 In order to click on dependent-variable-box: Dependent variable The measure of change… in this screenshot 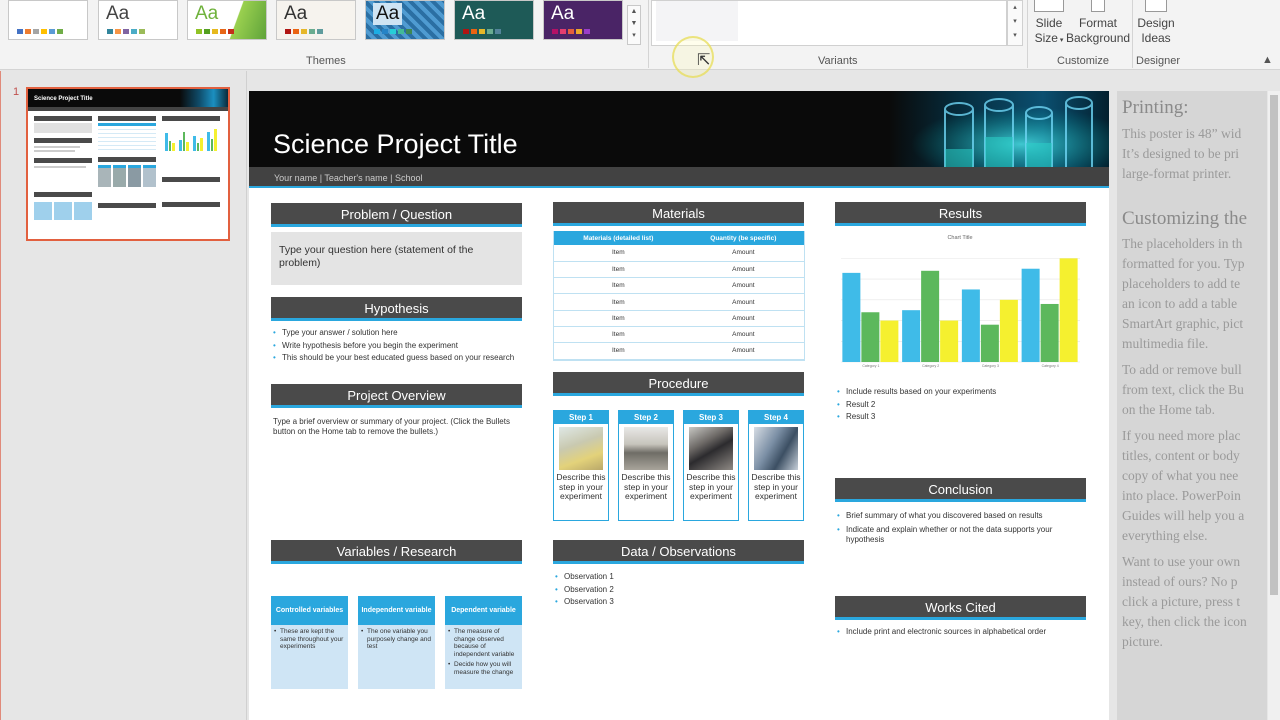, I will do `click(483, 642)`.